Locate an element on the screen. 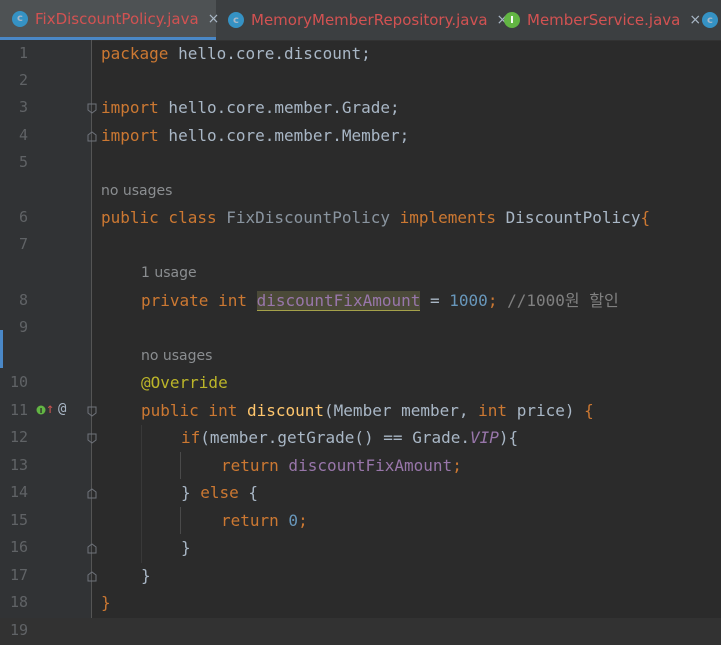  keyword: if is located at coordinates (191, 437).